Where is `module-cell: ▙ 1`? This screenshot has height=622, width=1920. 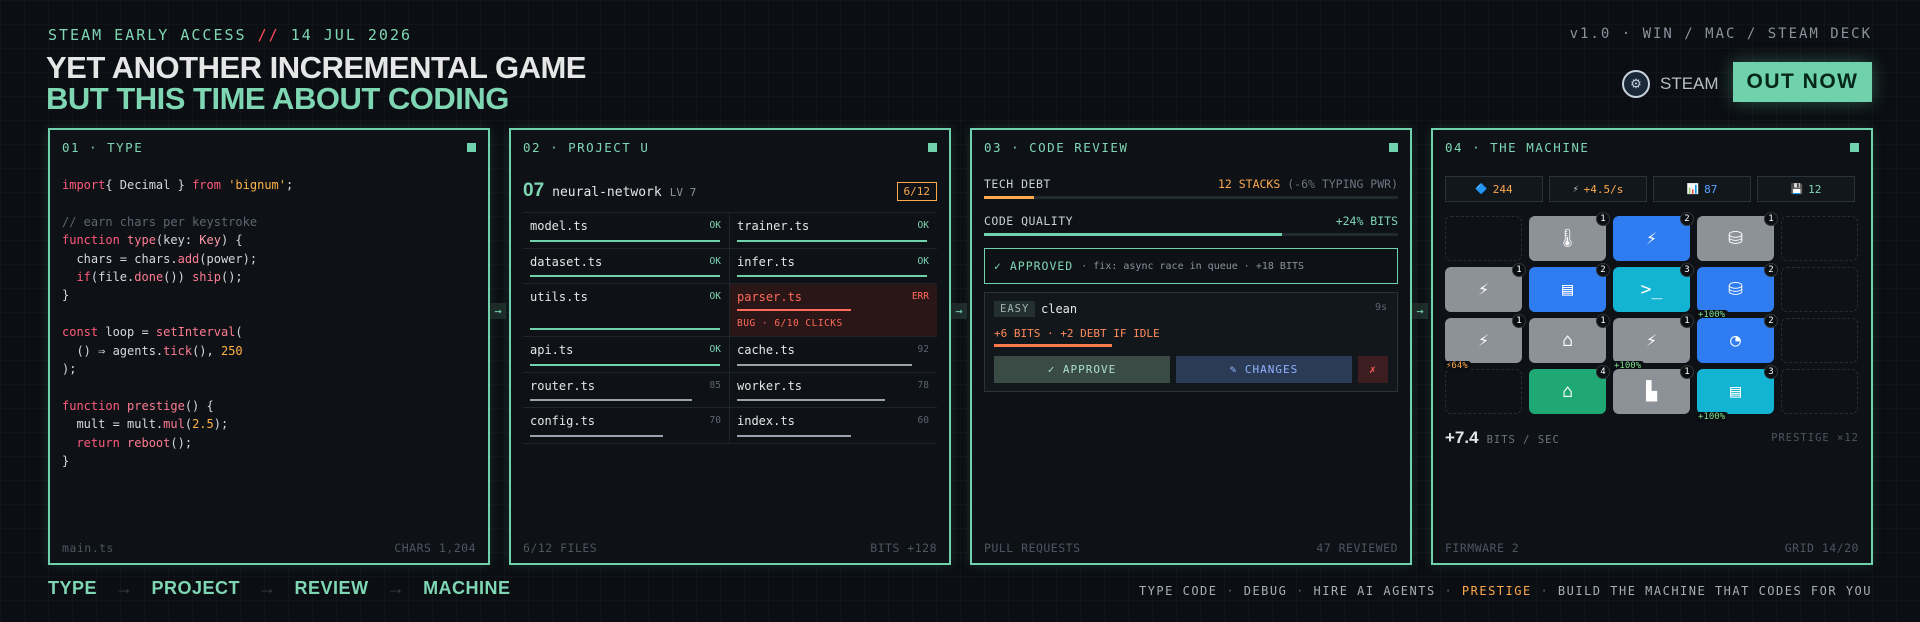
module-cell: ▙ 1 is located at coordinates (1653, 389).